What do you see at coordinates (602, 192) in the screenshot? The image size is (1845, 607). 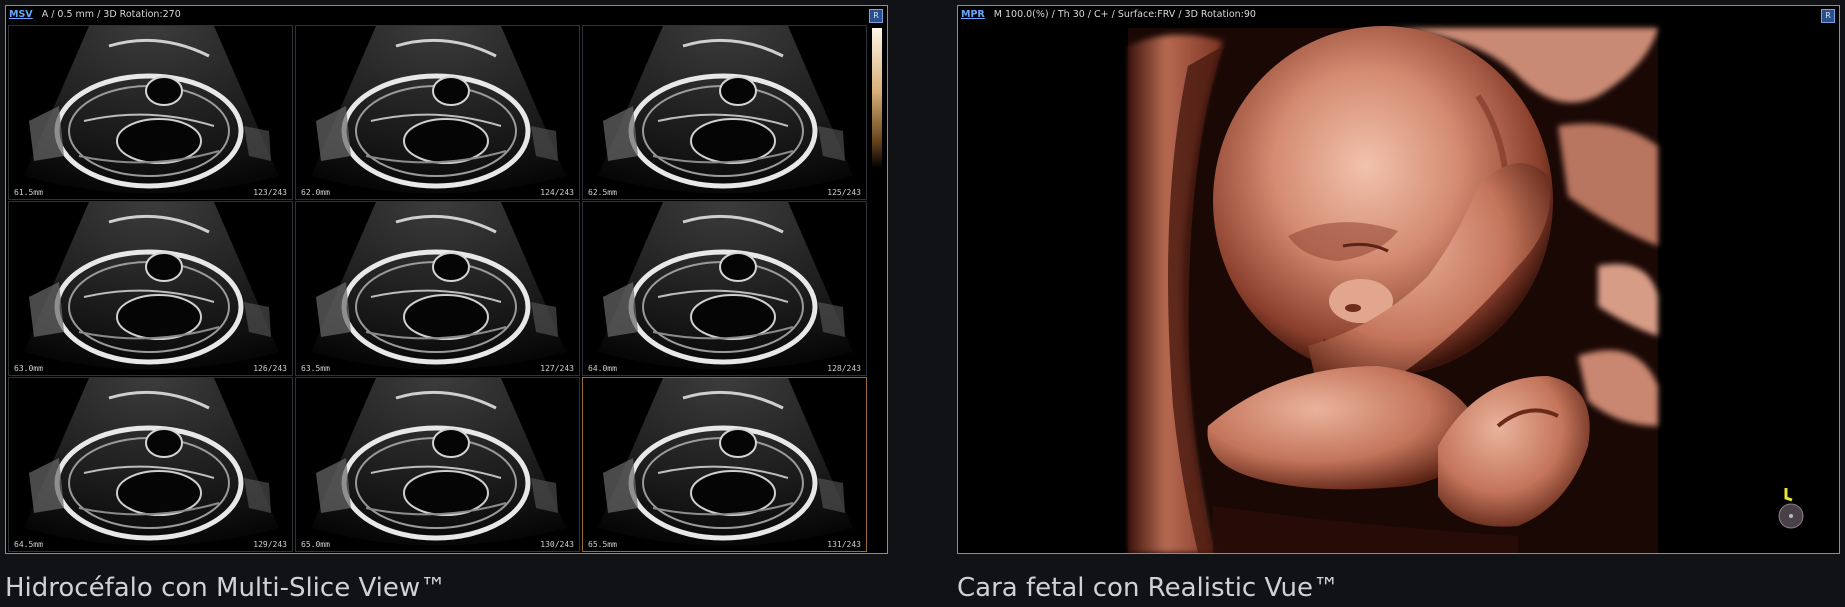 I see `slice-depth-label: 62.5mm` at bounding box center [602, 192].